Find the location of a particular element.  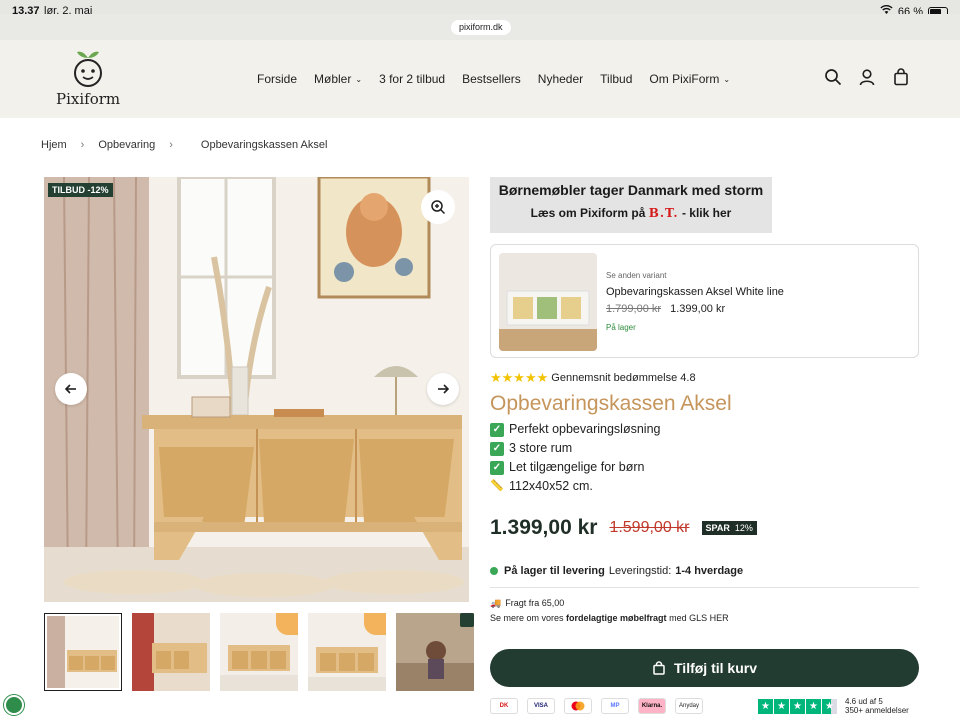

variant-image is located at coordinates (548, 302).